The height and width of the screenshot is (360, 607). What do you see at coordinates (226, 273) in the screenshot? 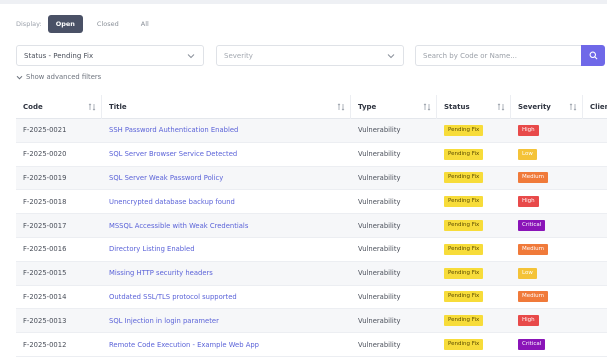
I see `finding-title-link: Missing HTTP security headers` at bounding box center [226, 273].